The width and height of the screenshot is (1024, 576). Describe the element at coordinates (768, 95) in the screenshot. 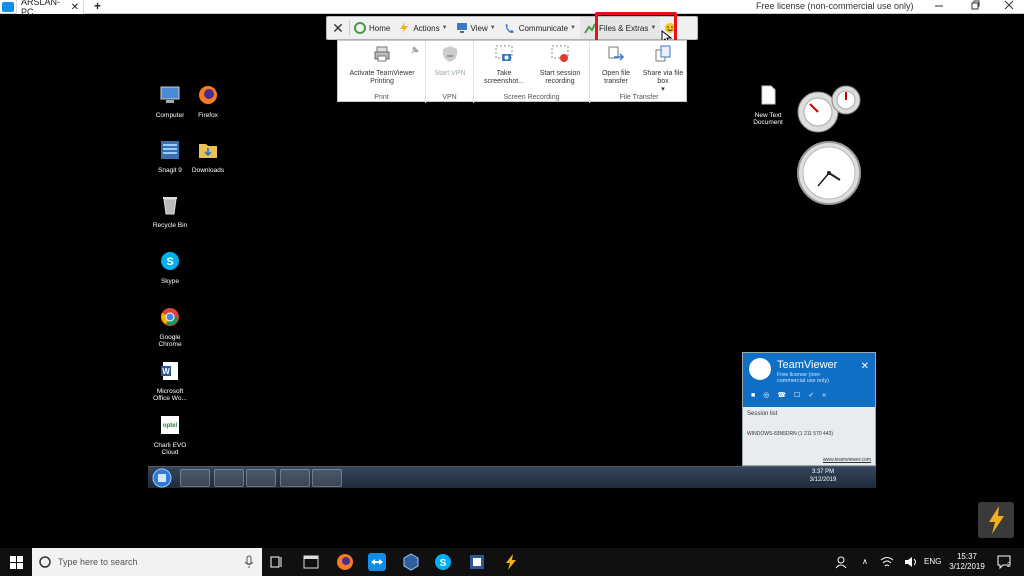

I see `text-file-icon` at that location.